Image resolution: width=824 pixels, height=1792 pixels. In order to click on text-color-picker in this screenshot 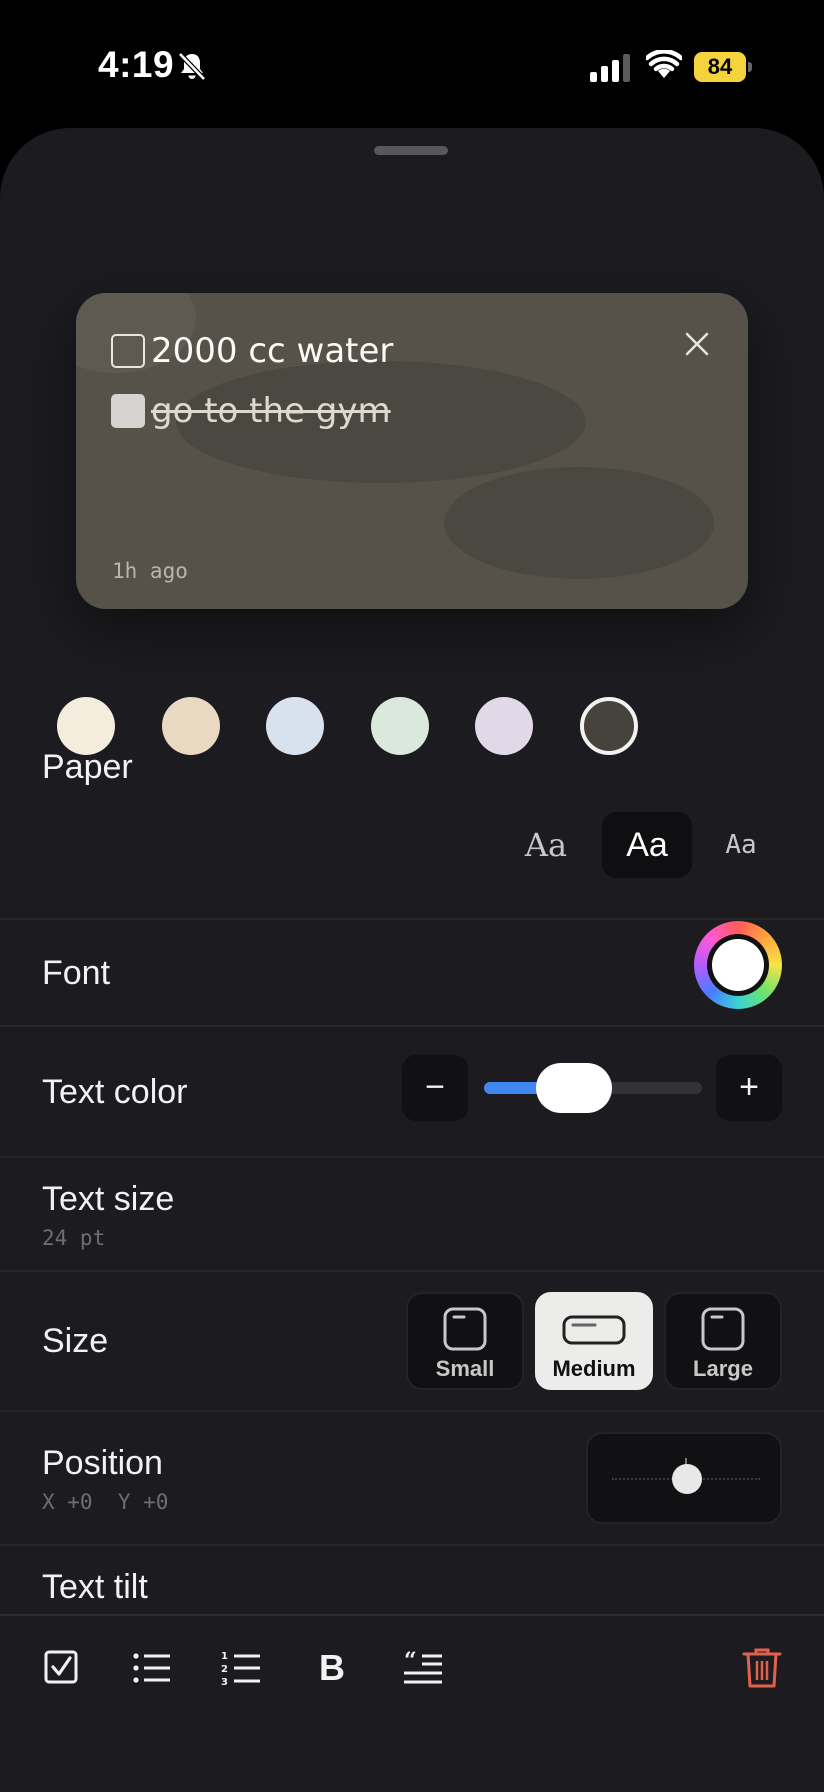, I will do `click(738, 965)`.